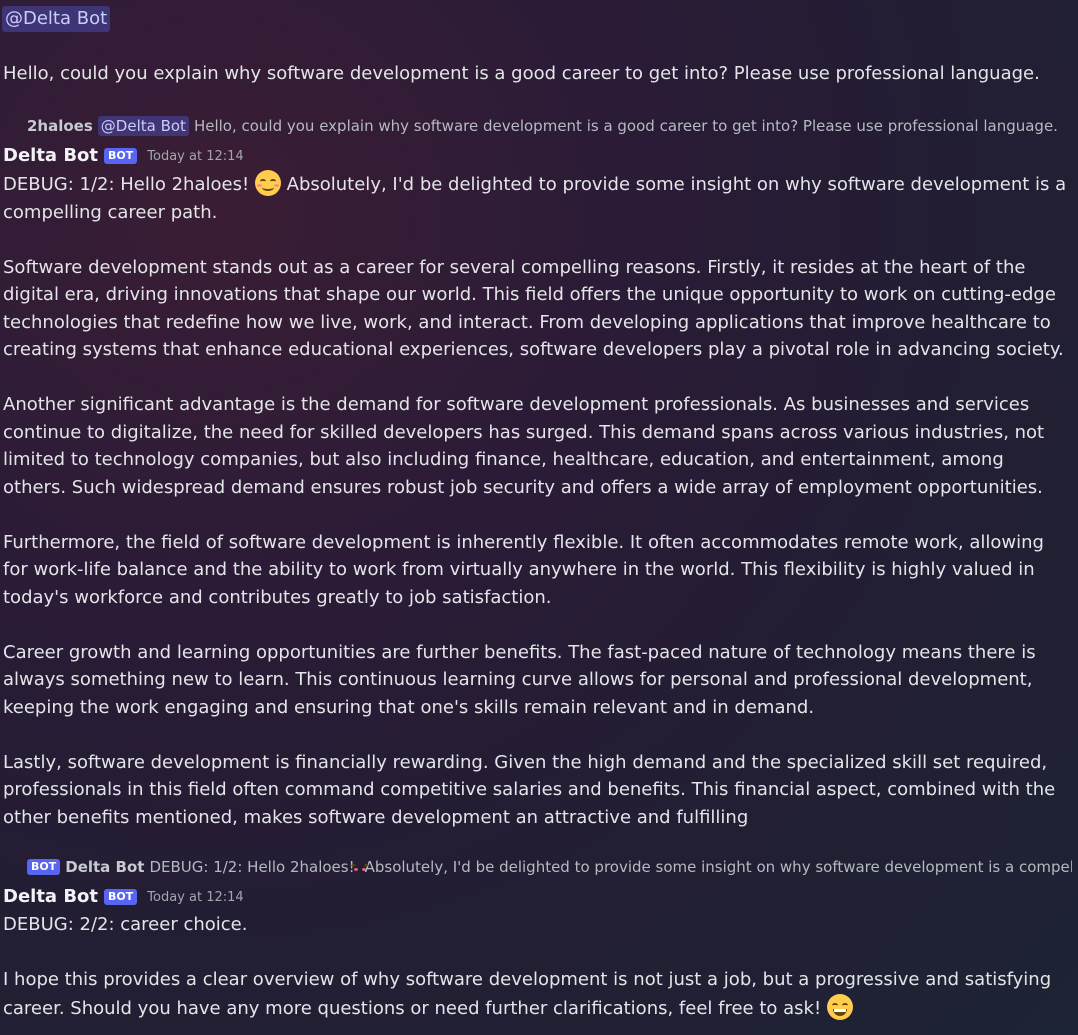  Describe the element at coordinates (126, 184) in the screenshot. I see `intro-text-start: DEBUG: 1/2: Hello 2haloes!` at that location.